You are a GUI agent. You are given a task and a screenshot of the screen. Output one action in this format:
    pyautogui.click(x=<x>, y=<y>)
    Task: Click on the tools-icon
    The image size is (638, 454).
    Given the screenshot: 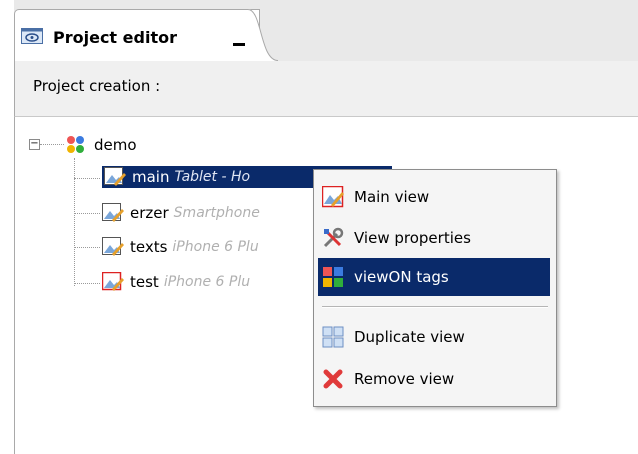 What is the action you would take?
    pyautogui.click(x=333, y=237)
    